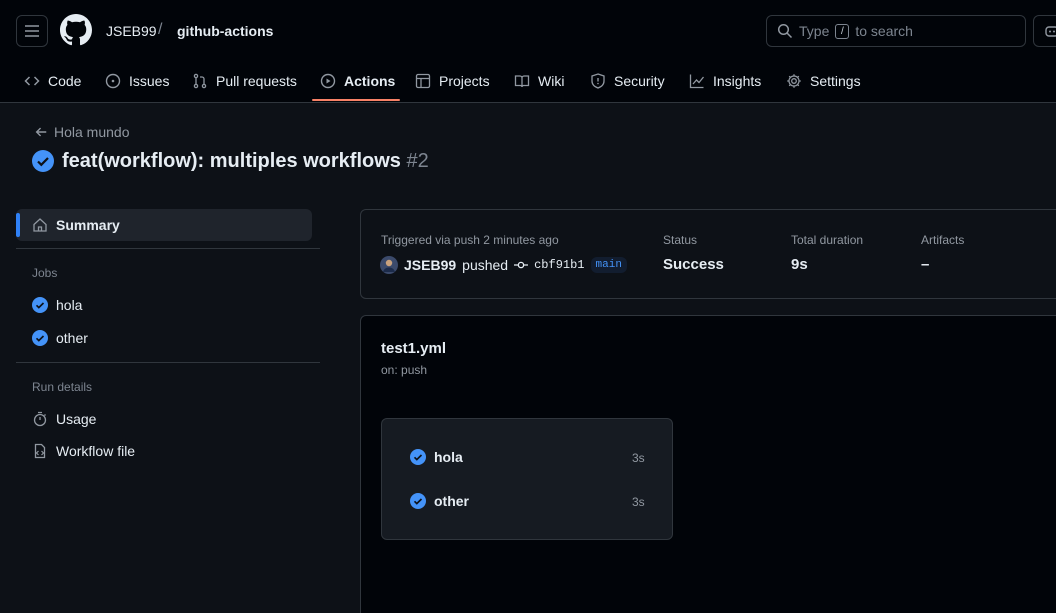 The image size is (1056, 613). I want to click on workflow-file-name: test1.yml, so click(414, 348).